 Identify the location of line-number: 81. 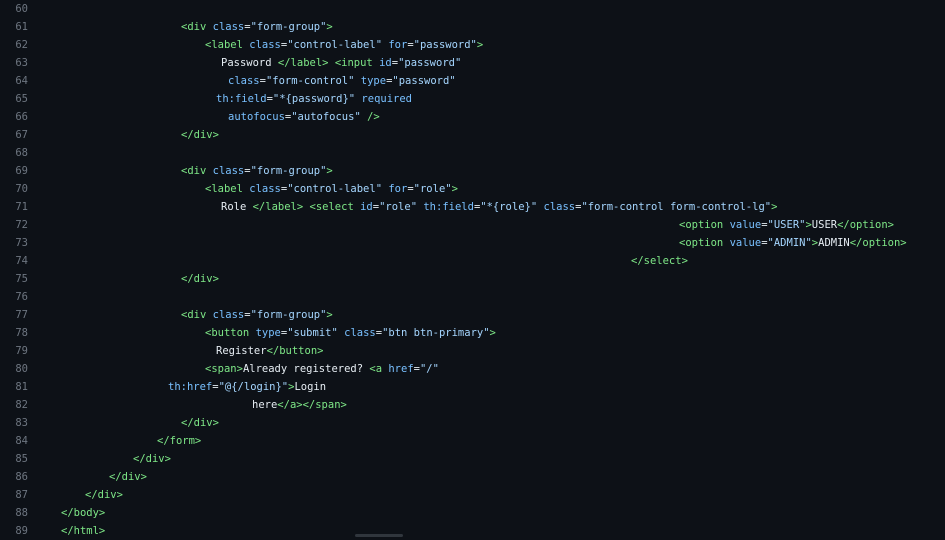
(21, 387).